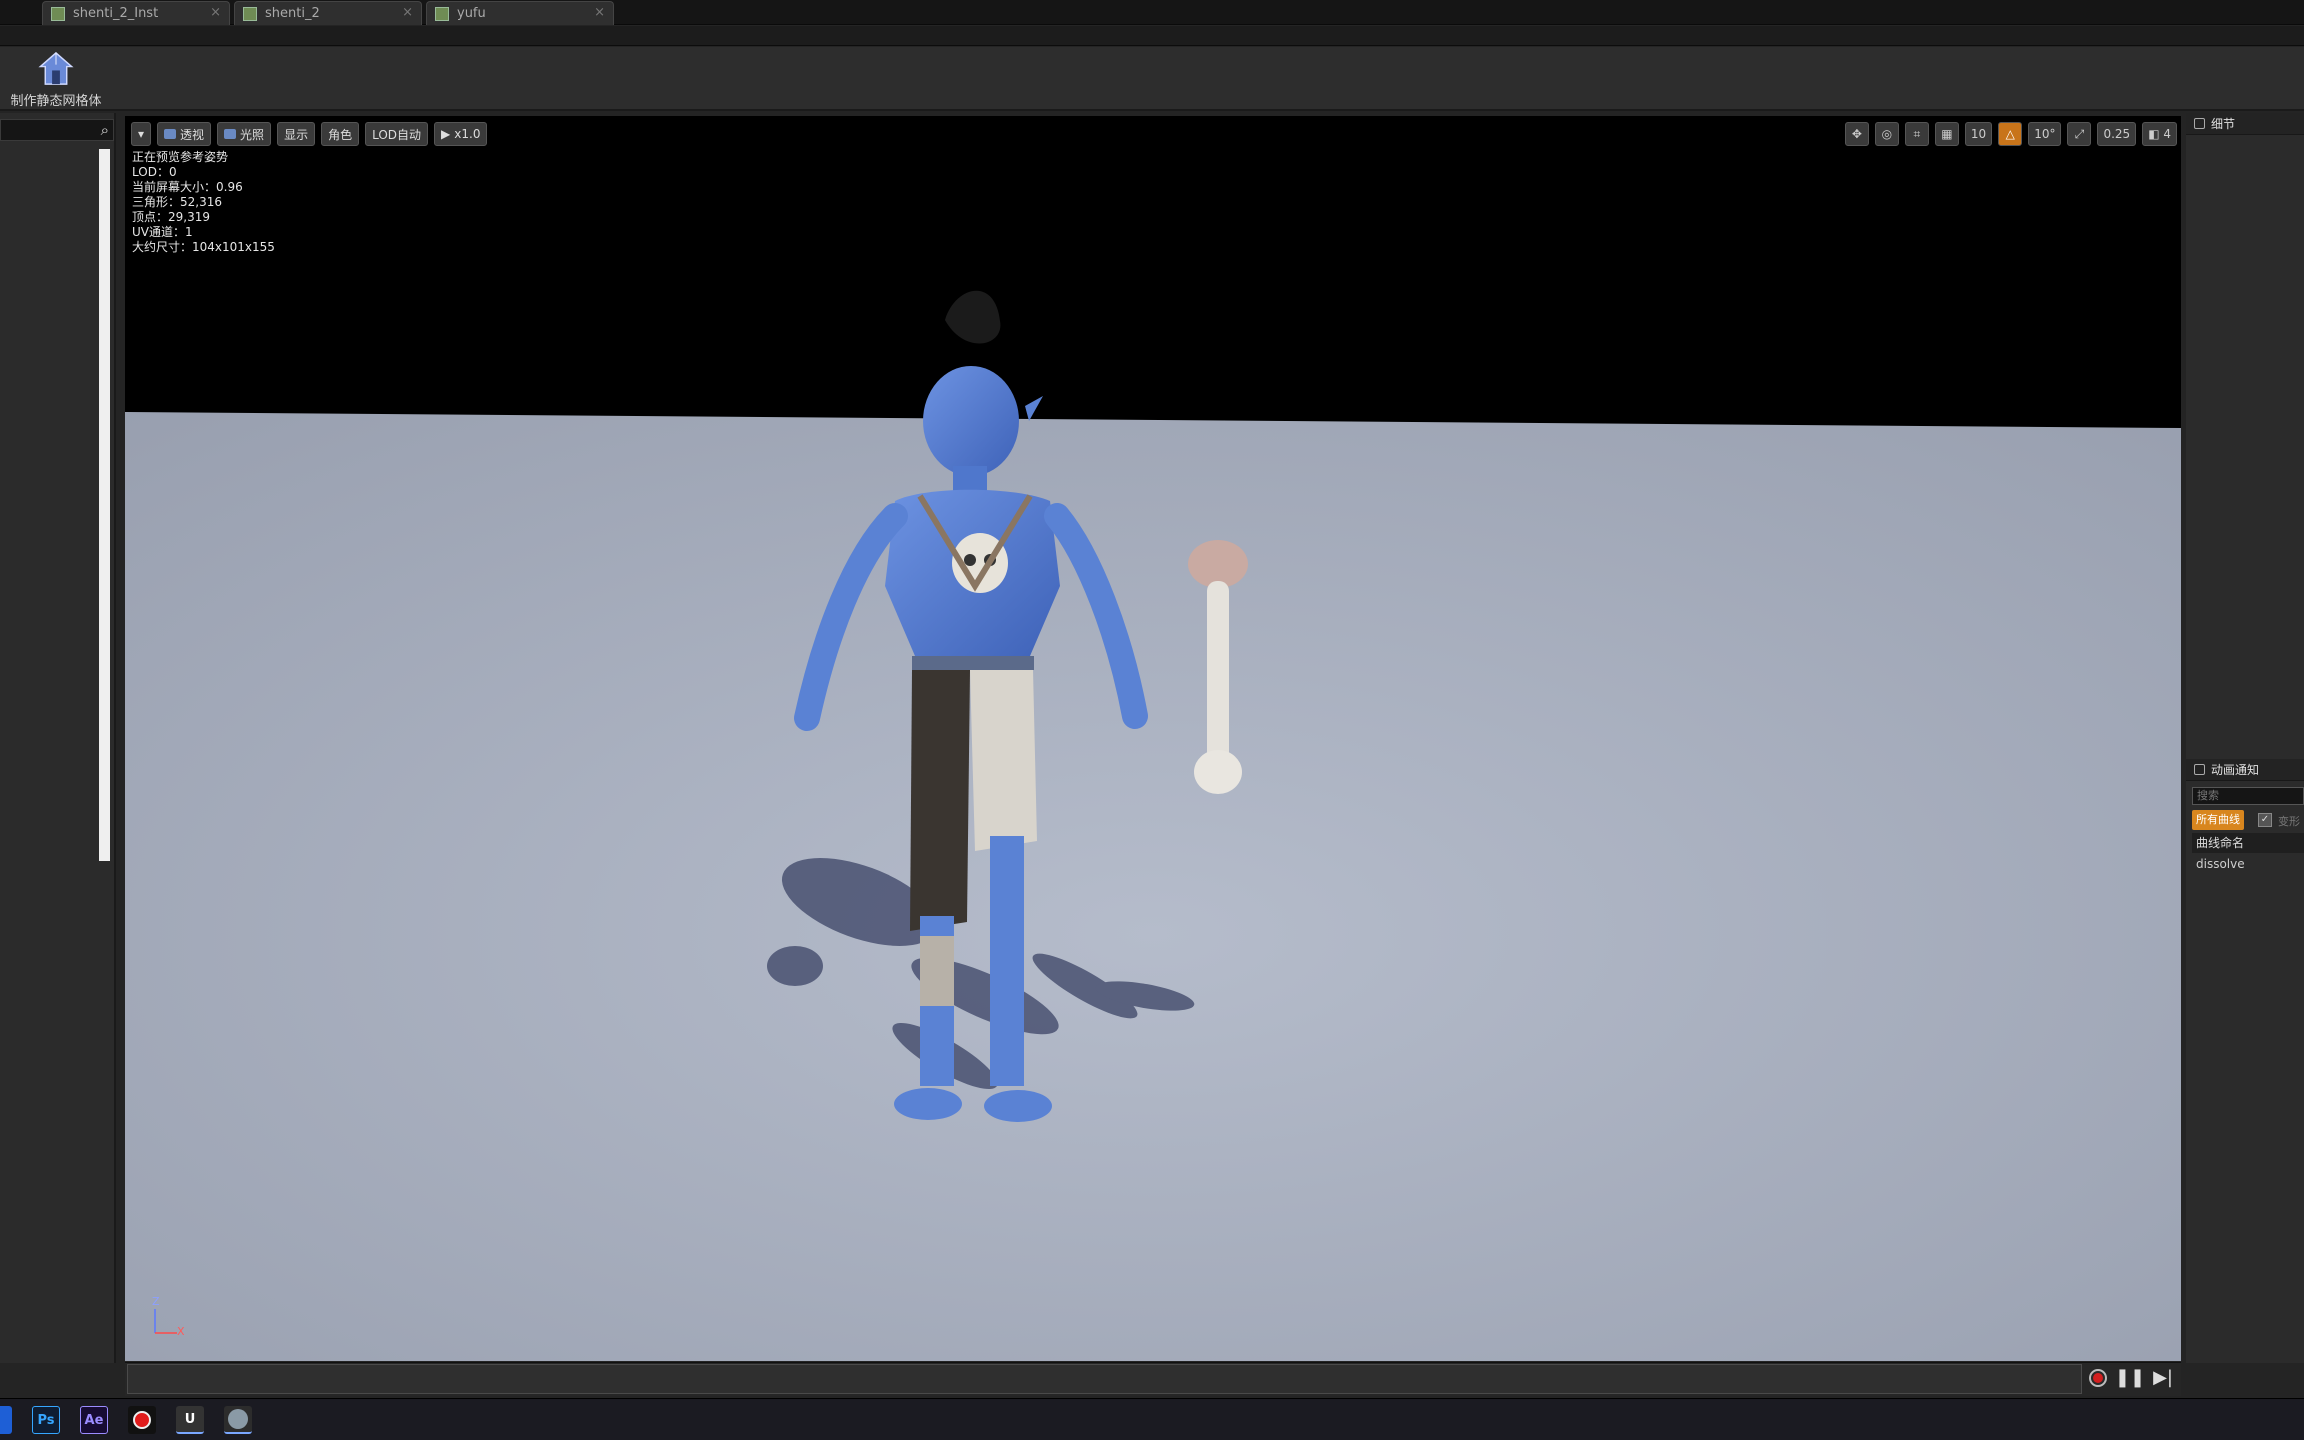 Image resolution: width=2304 pixels, height=1440 pixels. I want to click on scale-snap-value: 0.25, so click(2117, 134).